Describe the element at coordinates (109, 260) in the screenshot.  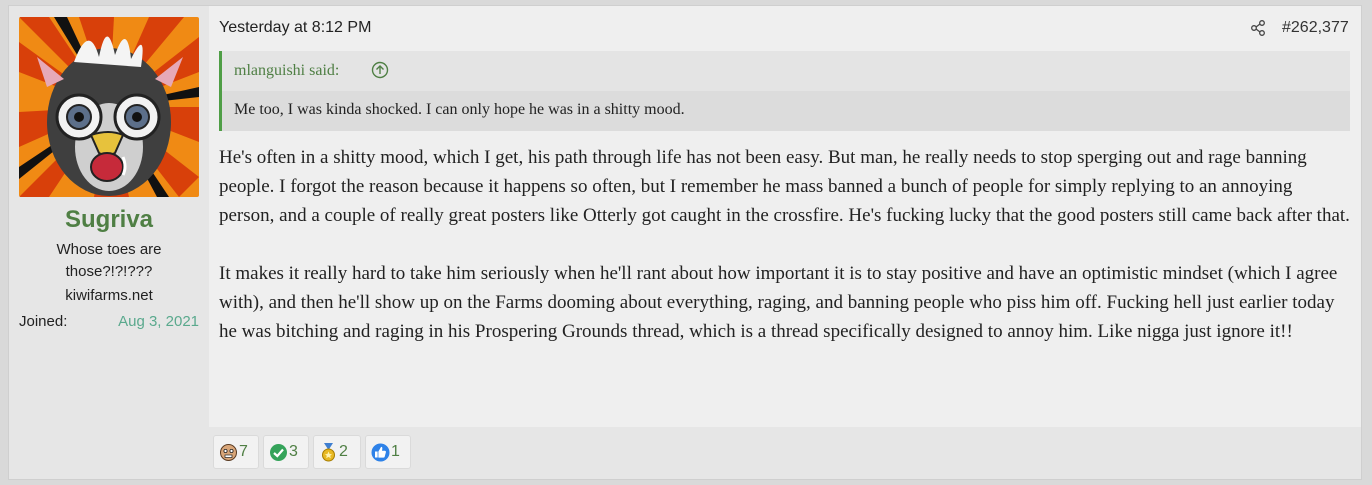
I see `user-title: Whose toes are those?!?!???` at that location.